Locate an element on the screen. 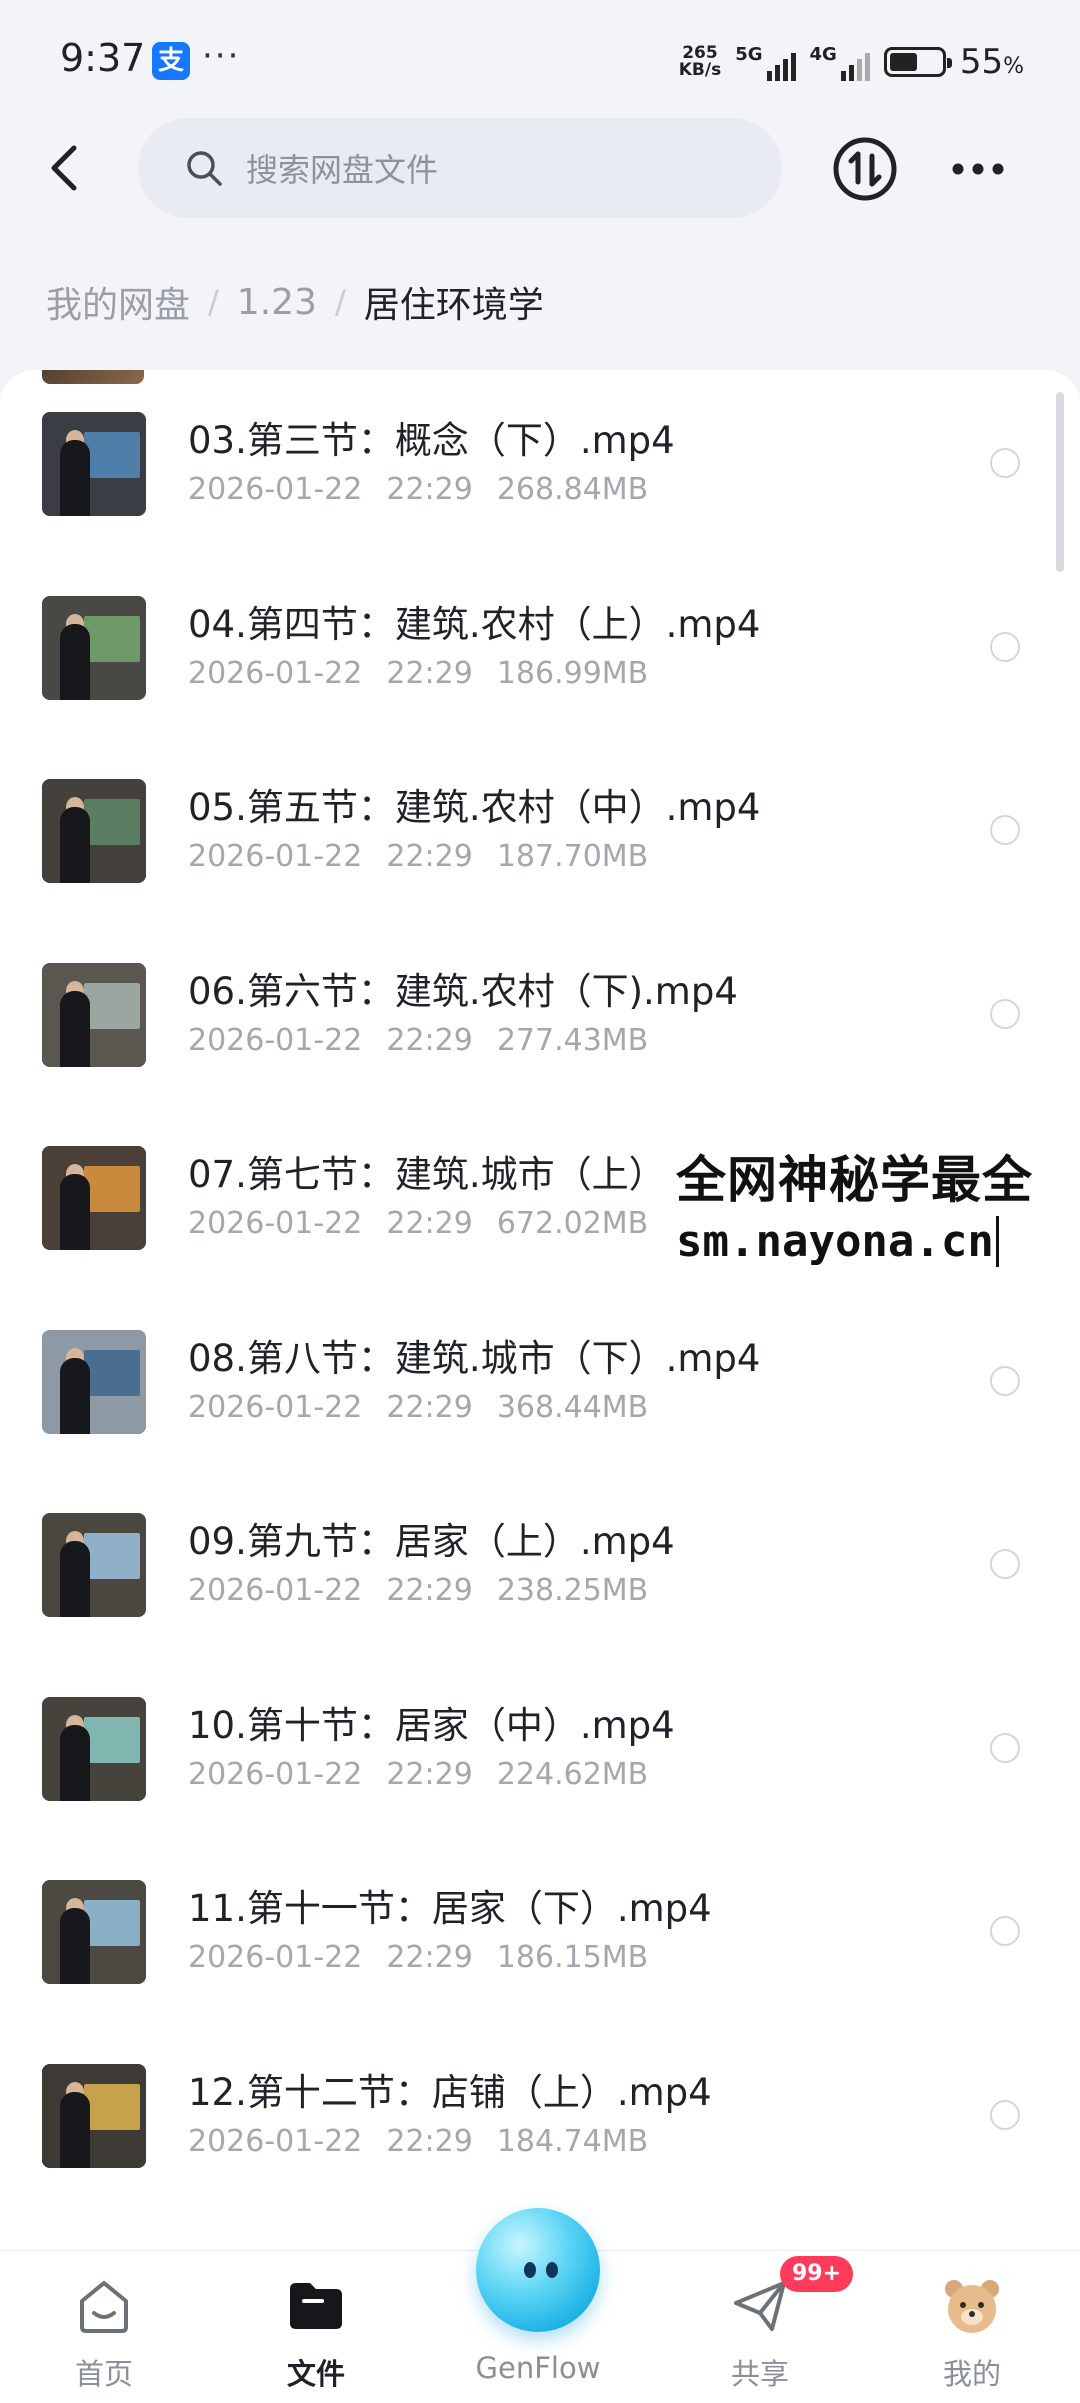 Image resolution: width=1080 pixels, height=2403 pixels. battery-icon is located at coordinates (917, 62).